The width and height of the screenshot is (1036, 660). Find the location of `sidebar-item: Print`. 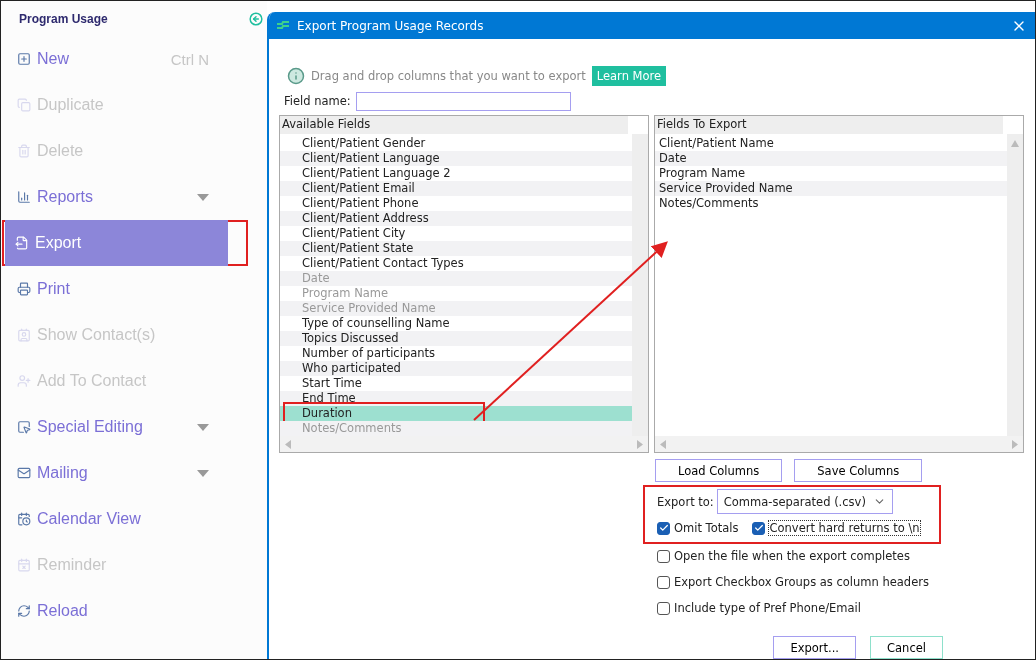

sidebar-item: Print is located at coordinates (110, 289).